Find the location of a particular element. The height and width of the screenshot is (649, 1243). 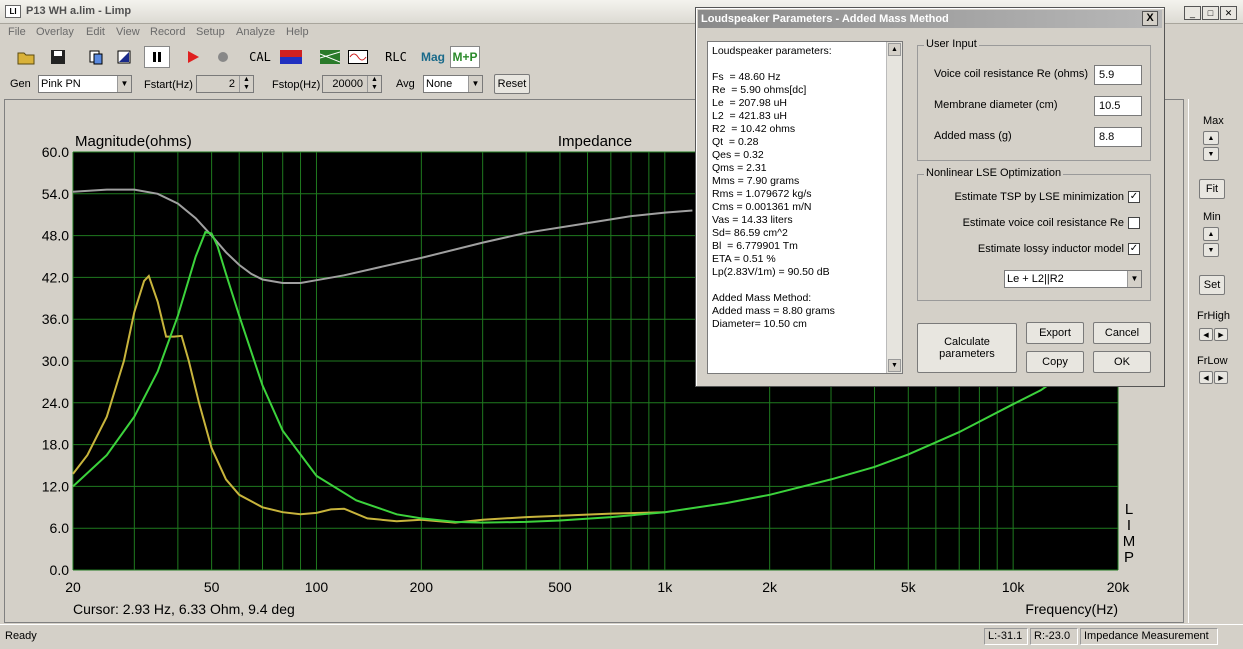

dialog-close-button: X is located at coordinates (1150, 18).